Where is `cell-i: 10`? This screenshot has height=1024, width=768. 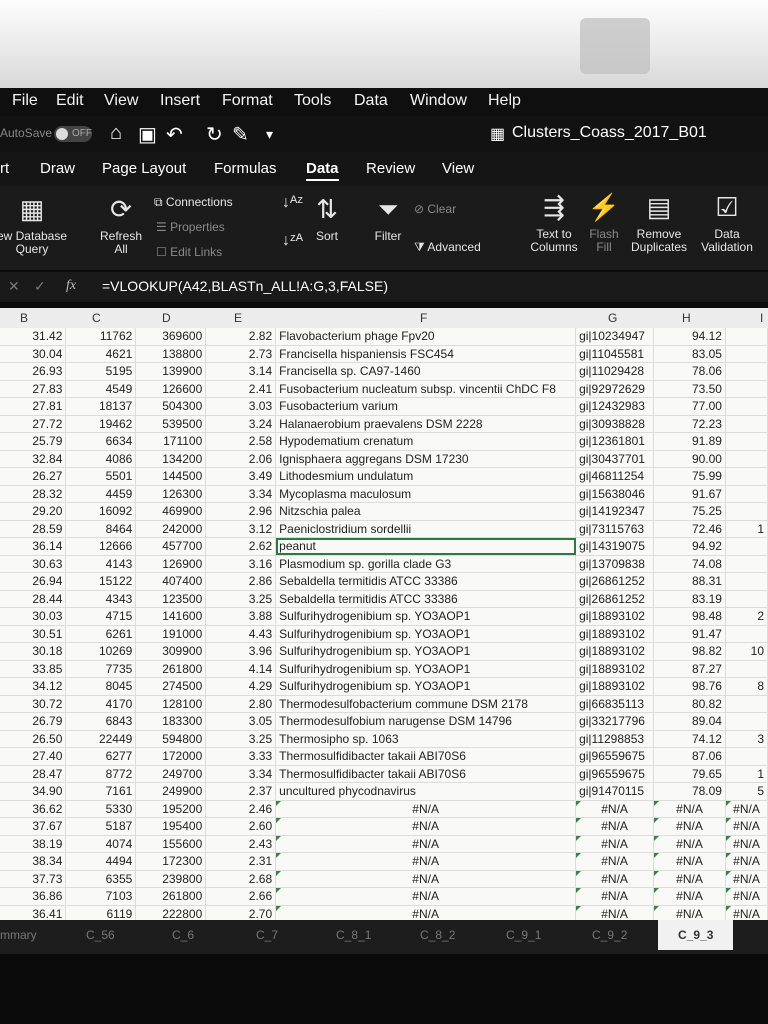 cell-i: 10 is located at coordinates (746, 651).